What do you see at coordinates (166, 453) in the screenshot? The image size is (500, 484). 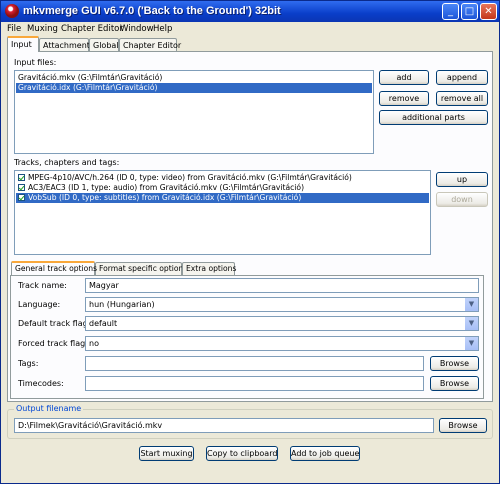 I see `start-muxing-button: Start muxing` at bounding box center [166, 453].